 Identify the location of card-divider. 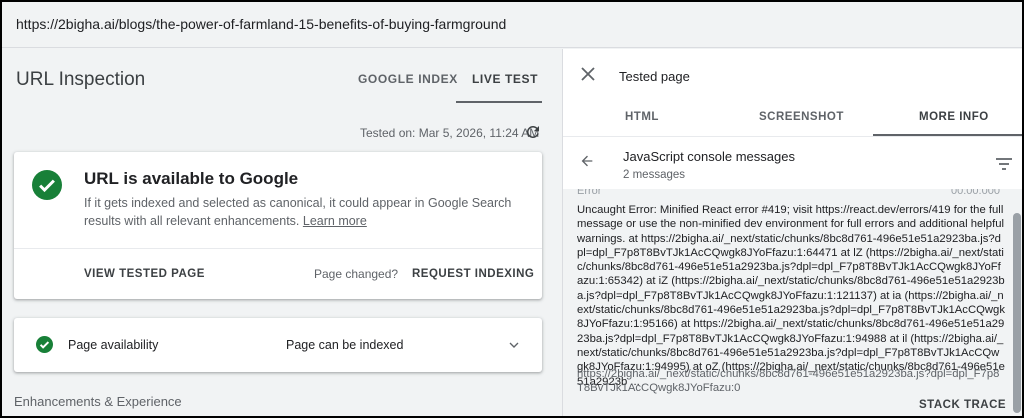
(278, 248).